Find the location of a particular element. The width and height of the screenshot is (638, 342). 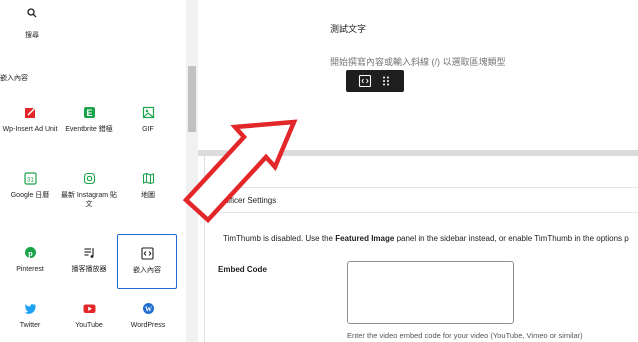

block-label: Pinterest is located at coordinates (30, 269).